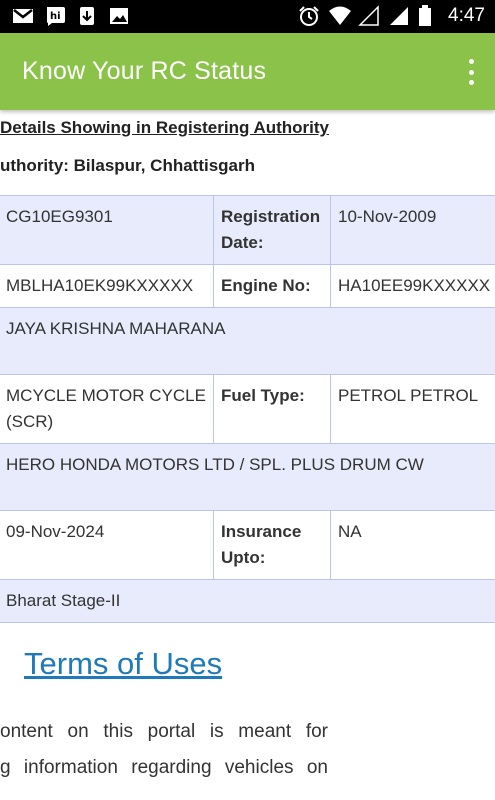 The height and width of the screenshot is (800, 495). I want to click on engine-number-label: Engine No:, so click(272, 286).